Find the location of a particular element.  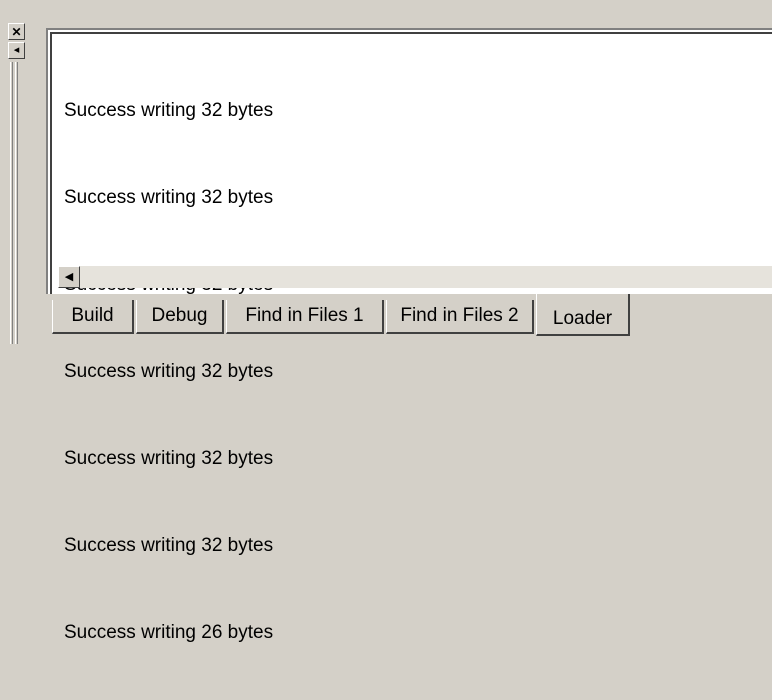

collapse-pane-button: ◂ is located at coordinates (16, 50).